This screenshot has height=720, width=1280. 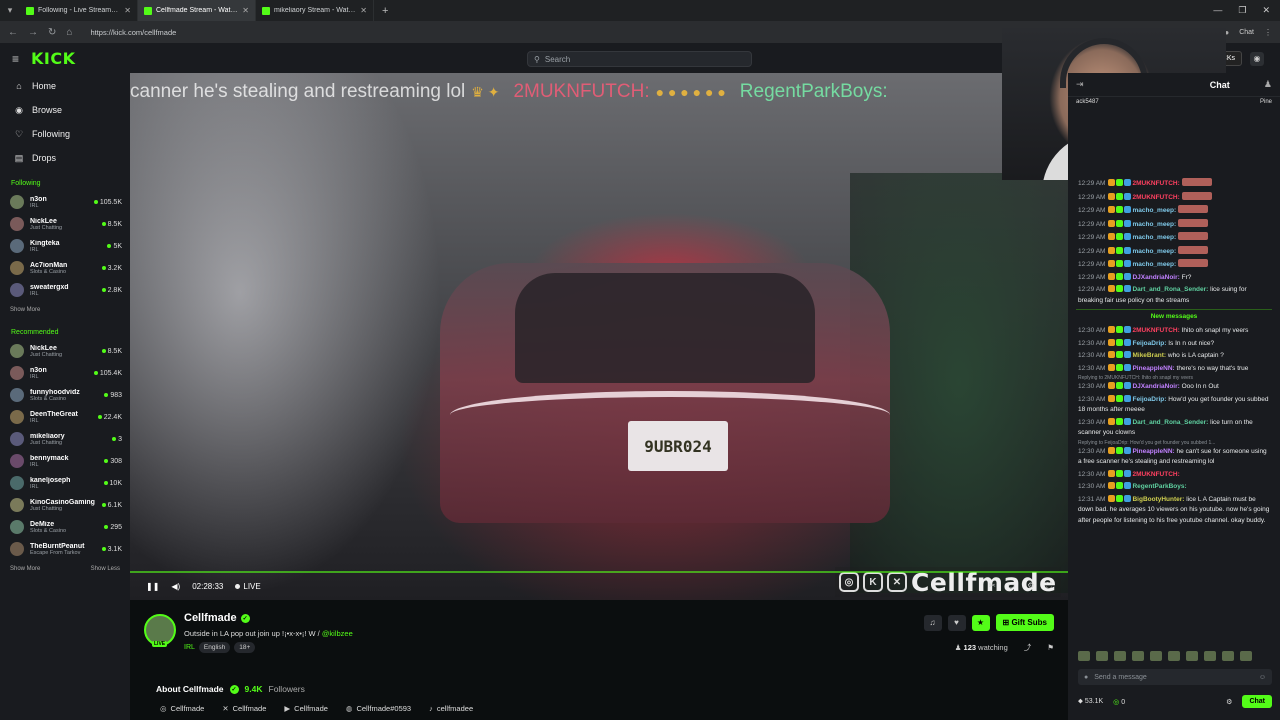 What do you see at coordinates (337, 633) in the screenshot?
I see `stream-title-mention: @kilbzee` at bounding box center [337, 633].